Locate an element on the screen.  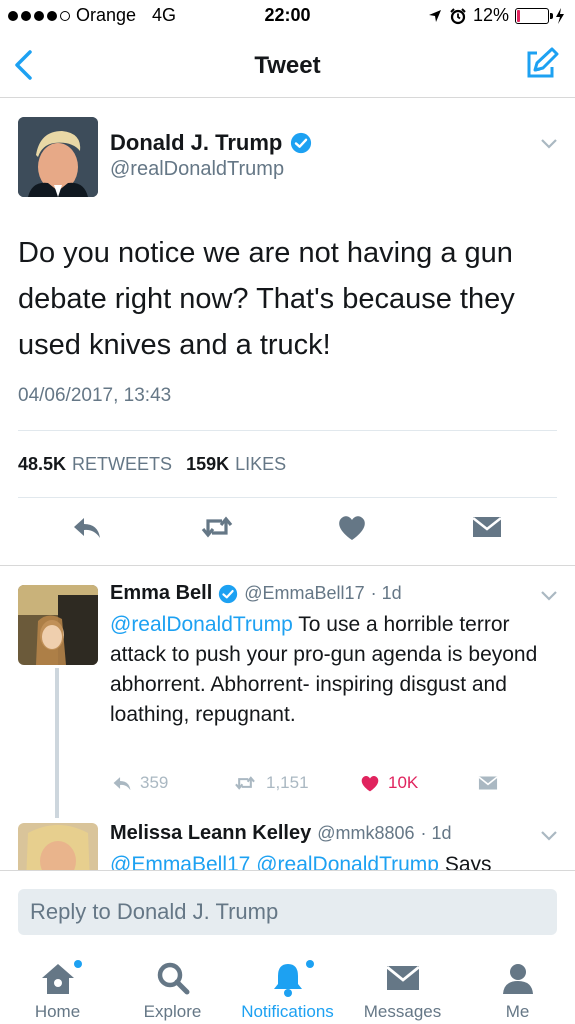
reply-text: @EmmaBell17 @realDonaldTrump Says is located at coordinates (340, 860).